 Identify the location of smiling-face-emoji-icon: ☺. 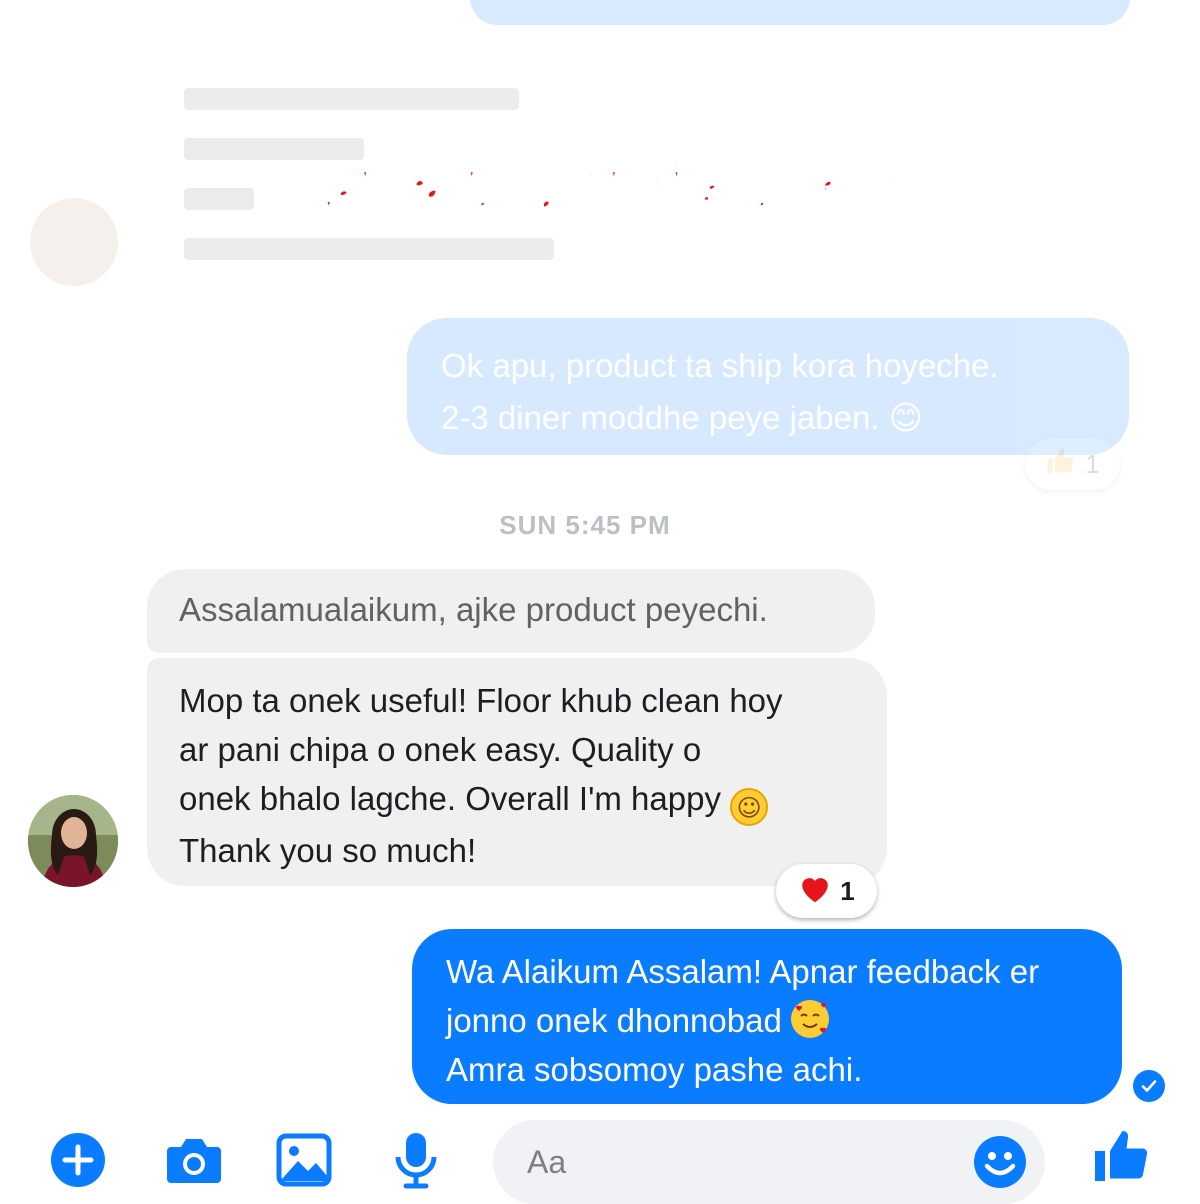
(749, 807).